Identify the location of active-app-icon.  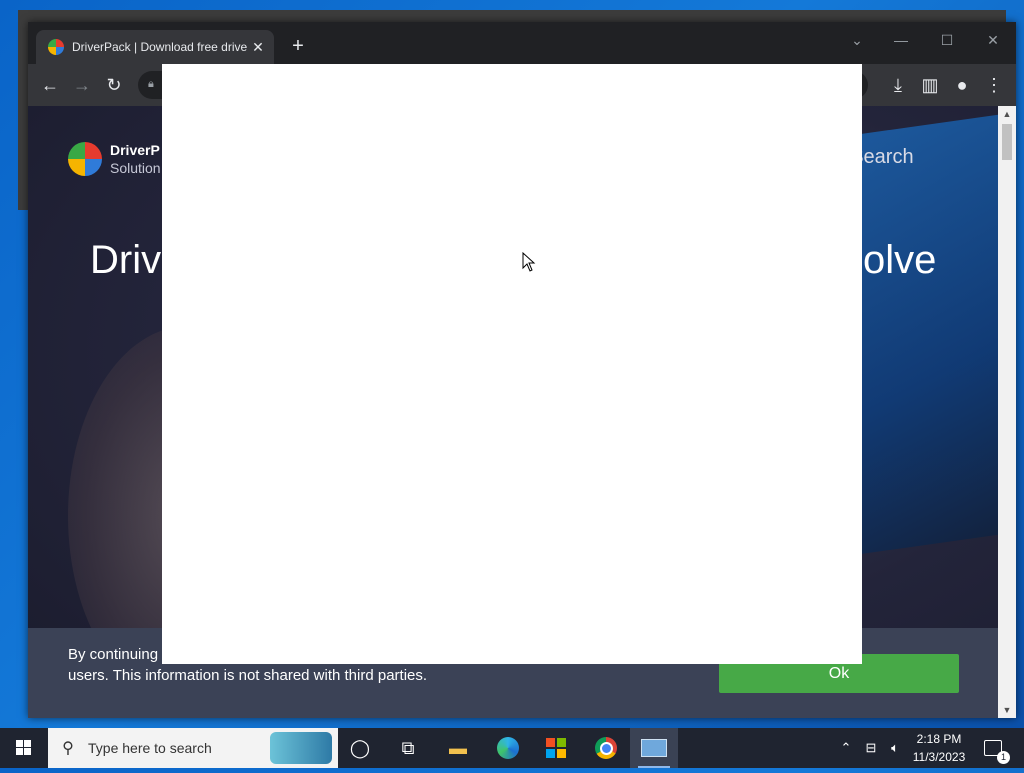
(654, 748).